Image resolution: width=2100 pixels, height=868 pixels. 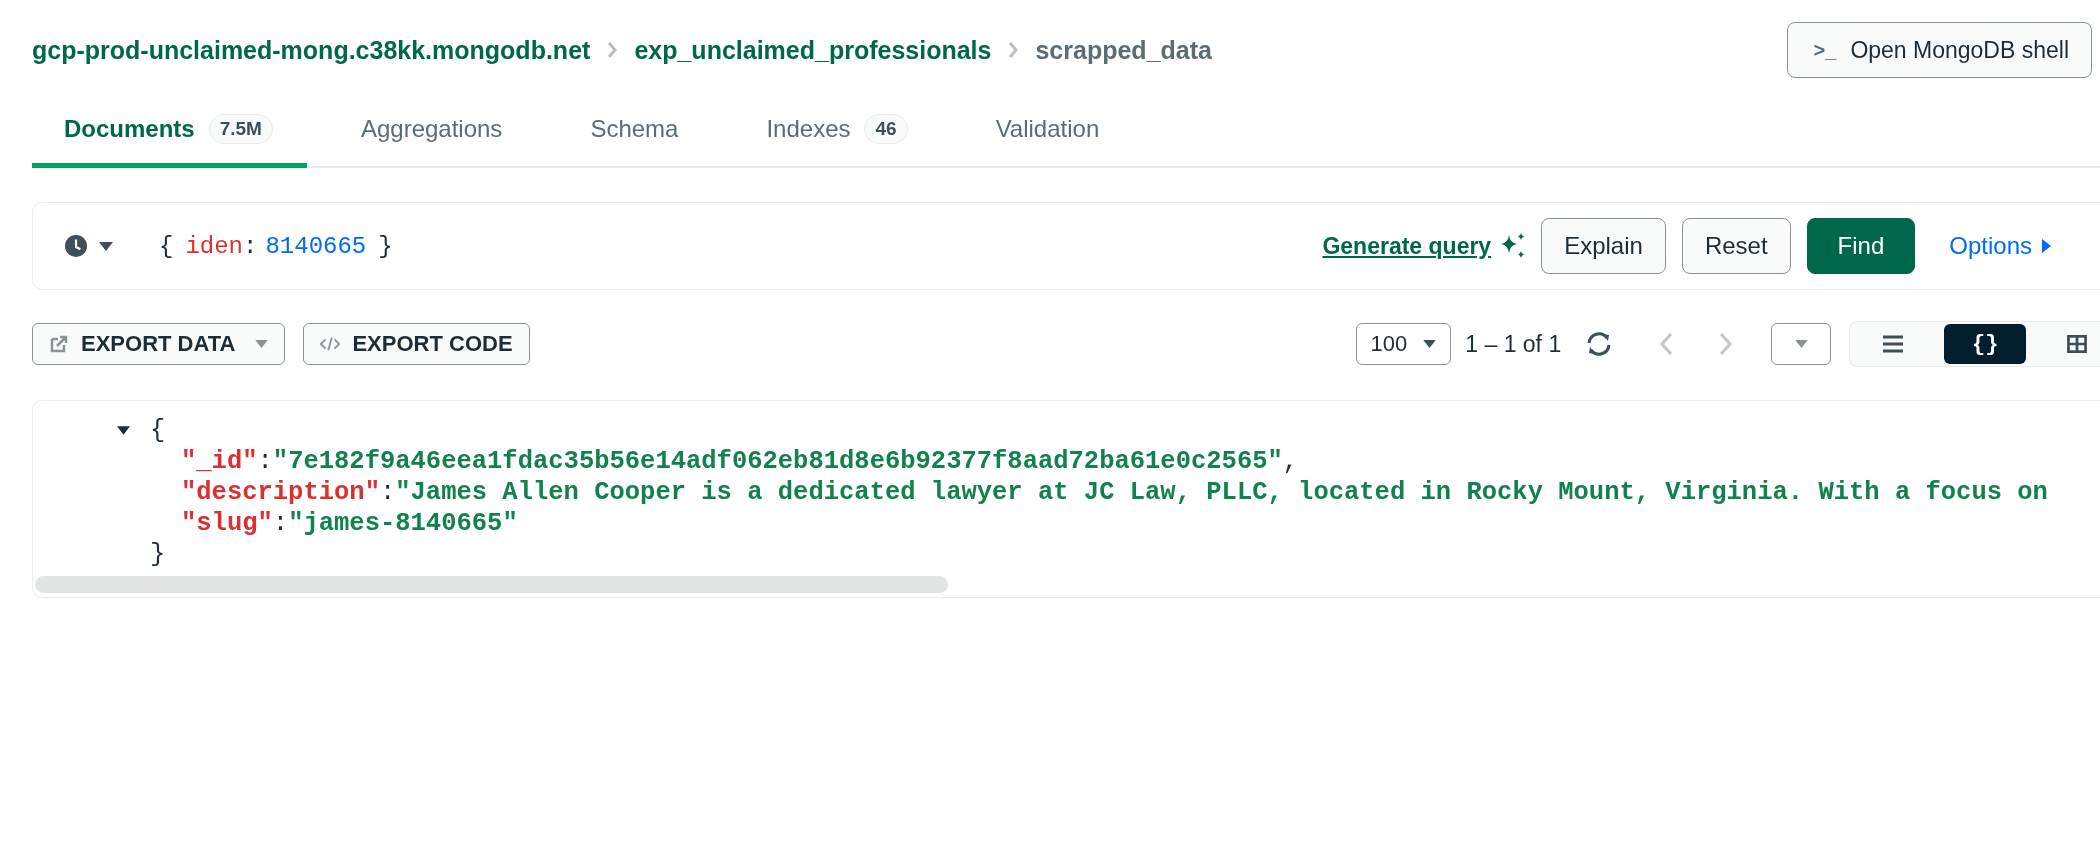 I want to click on pagination-range: 1 – 1 of 1, so click(x=1513, y=344).